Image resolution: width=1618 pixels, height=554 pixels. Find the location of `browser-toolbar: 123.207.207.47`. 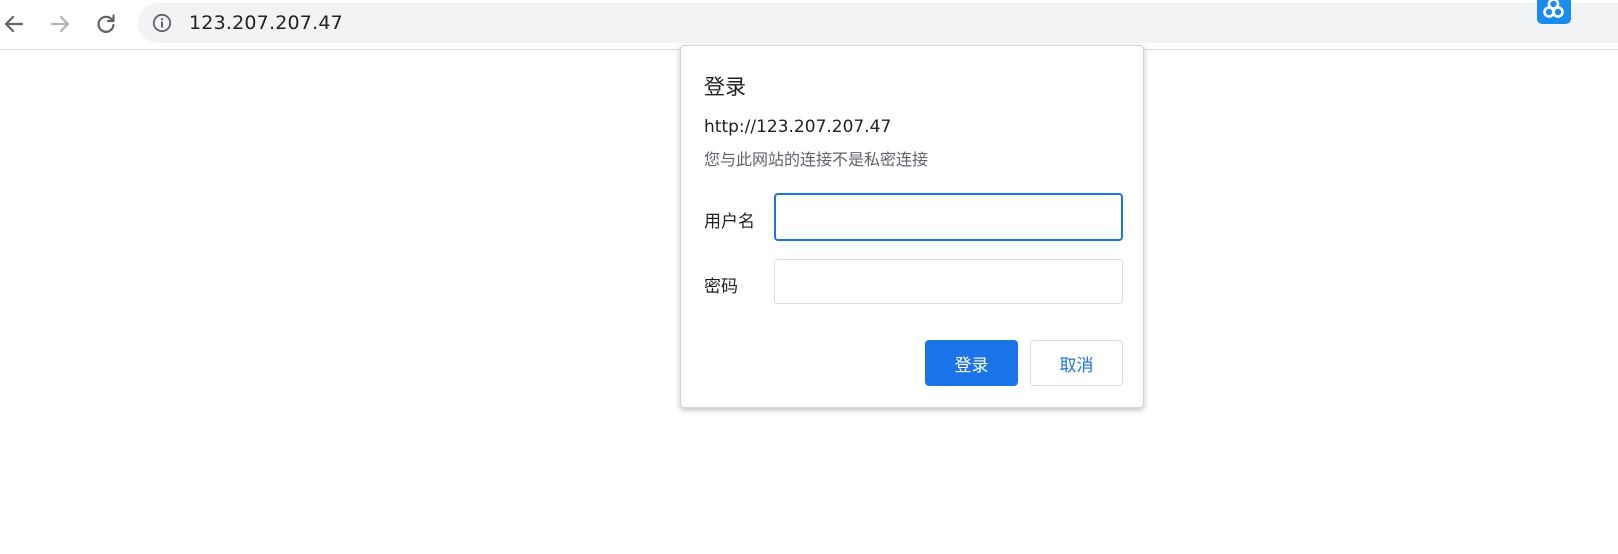

browser-toolbar: 123.207.207.47 is located at coordinates (809, 25).